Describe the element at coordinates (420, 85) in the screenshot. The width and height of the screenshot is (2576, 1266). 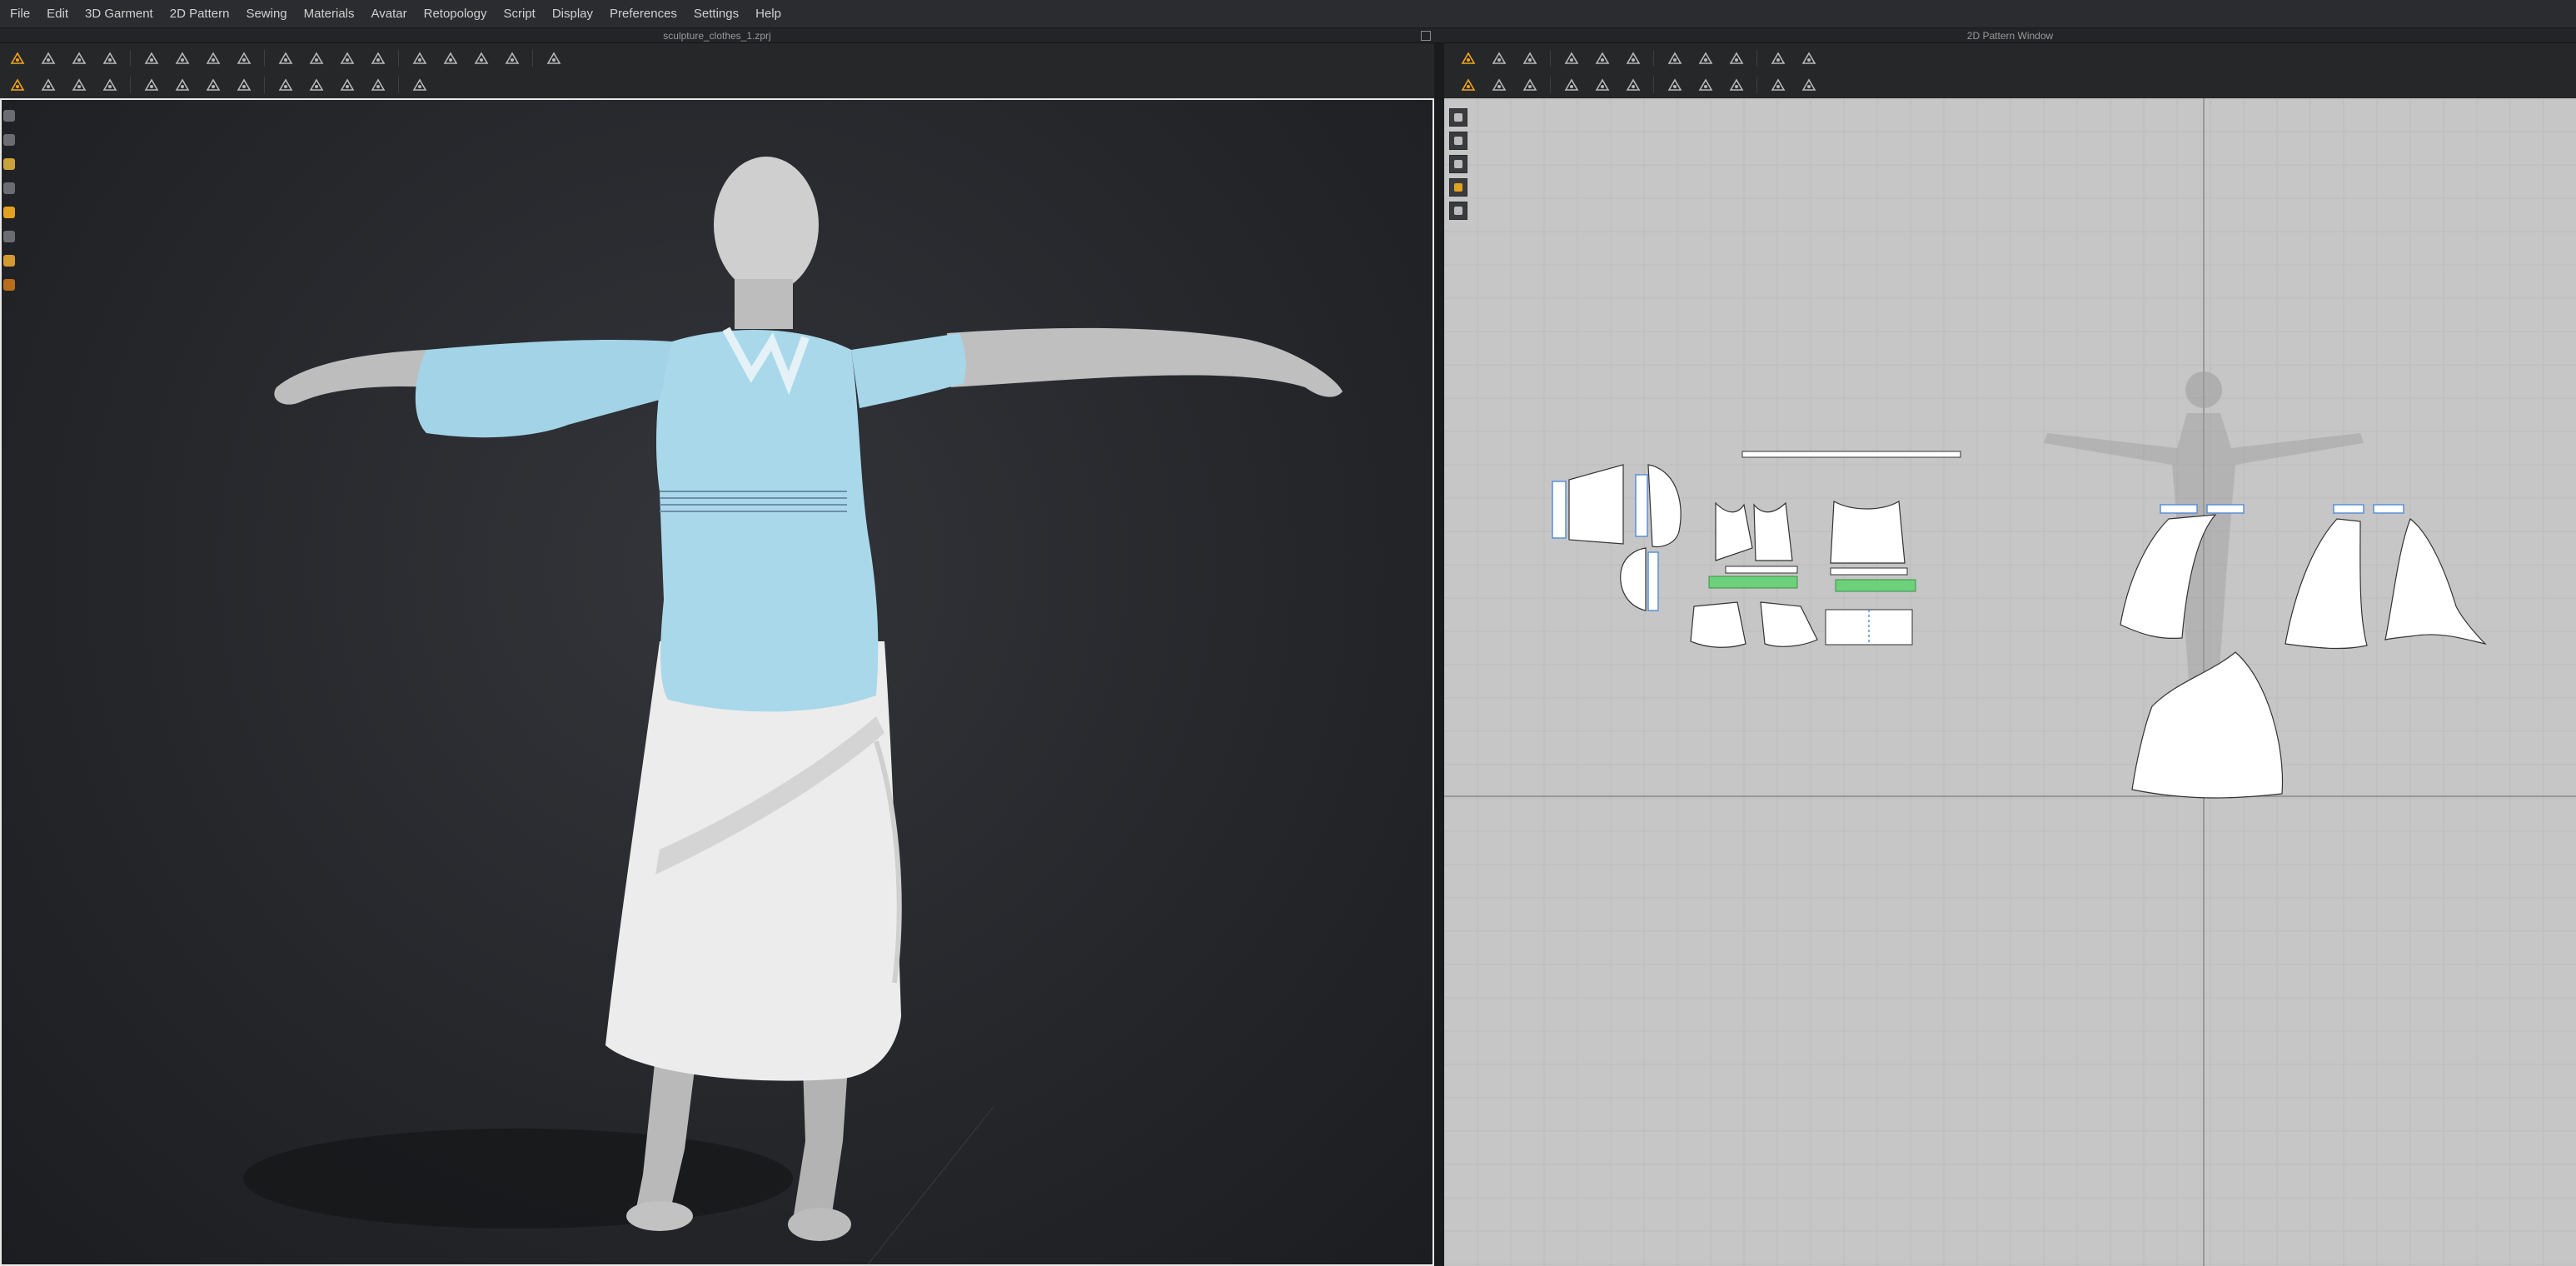
I see `align-icon` at that location.